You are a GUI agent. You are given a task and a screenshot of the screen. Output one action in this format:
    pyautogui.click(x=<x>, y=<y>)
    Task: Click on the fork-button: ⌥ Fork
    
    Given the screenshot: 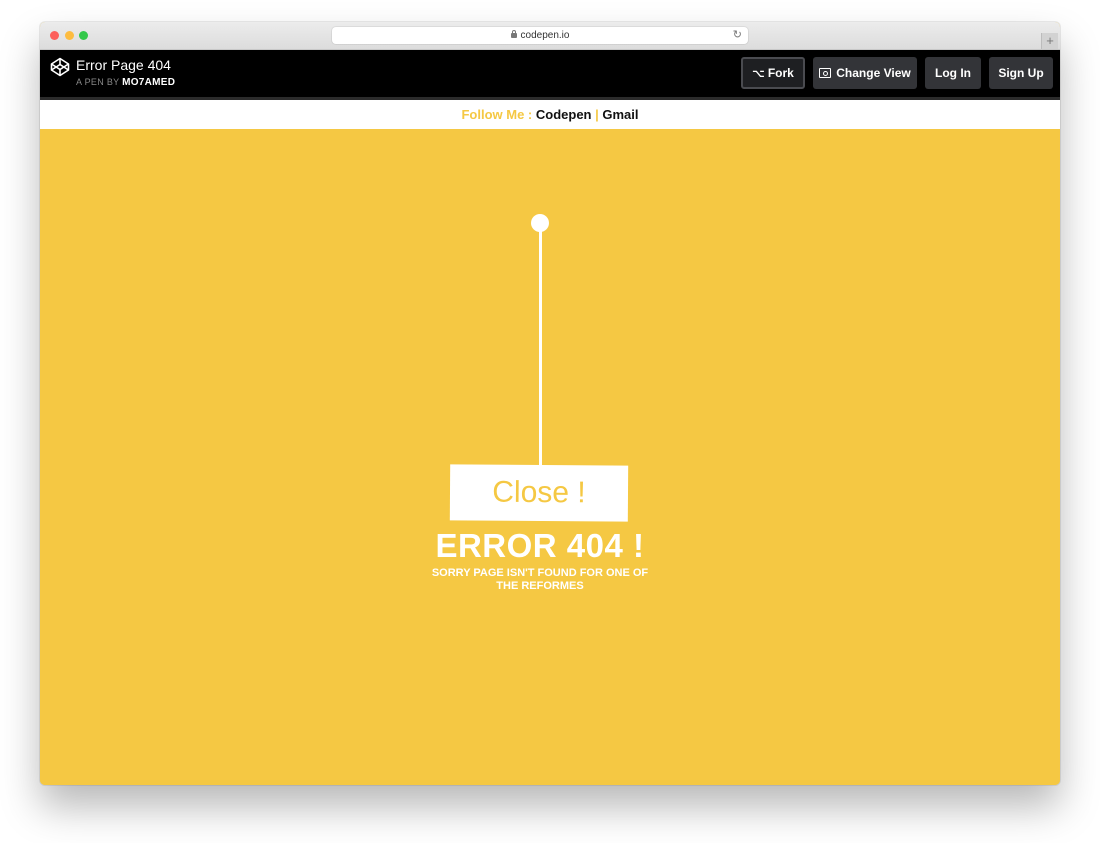 What is the action you would take?
    pyautogui.click(x=773, y=73)
    